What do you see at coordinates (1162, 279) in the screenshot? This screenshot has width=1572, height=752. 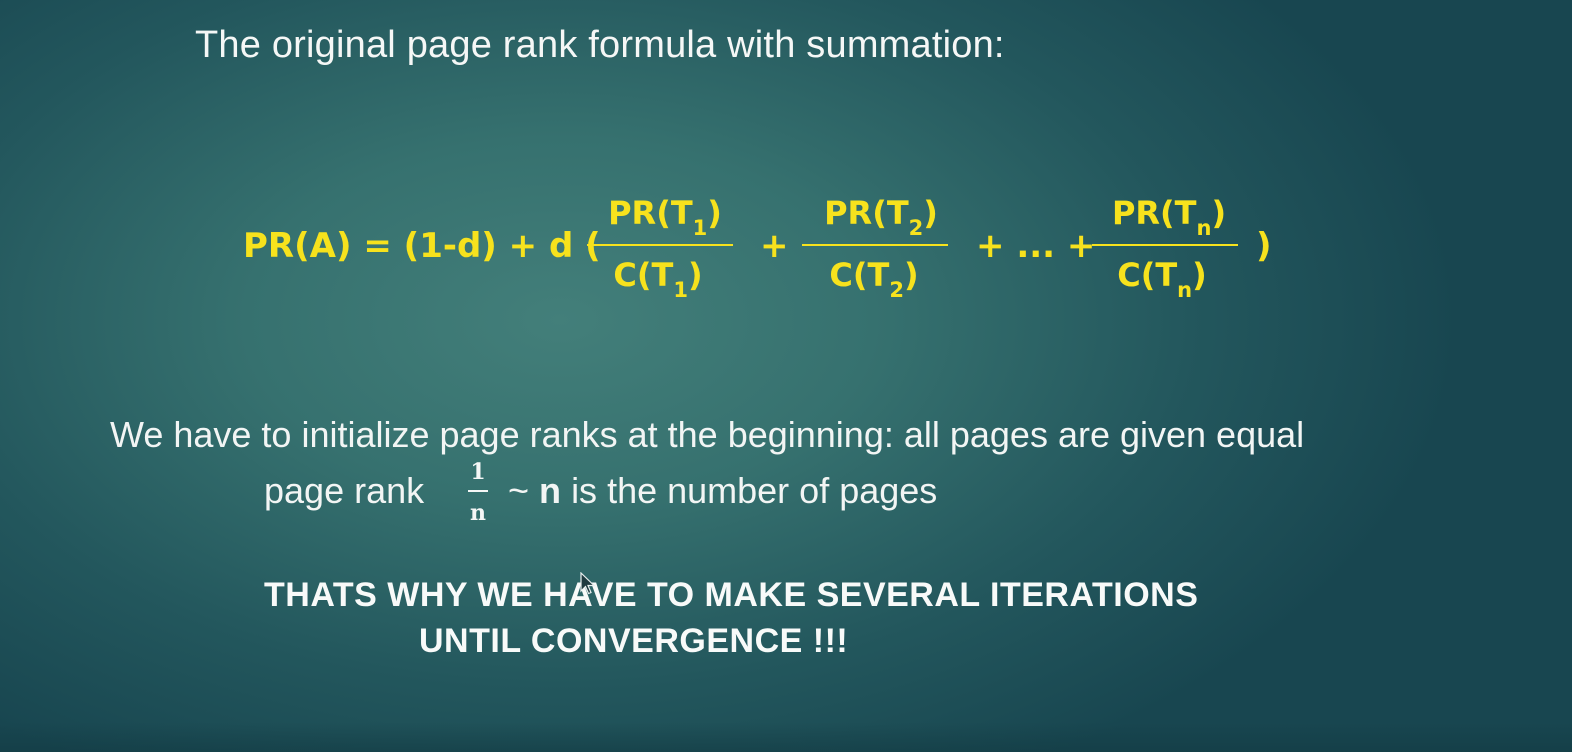 I see `fraction-n-denominator: C(Tn)` at bounding box center [1162, 279].